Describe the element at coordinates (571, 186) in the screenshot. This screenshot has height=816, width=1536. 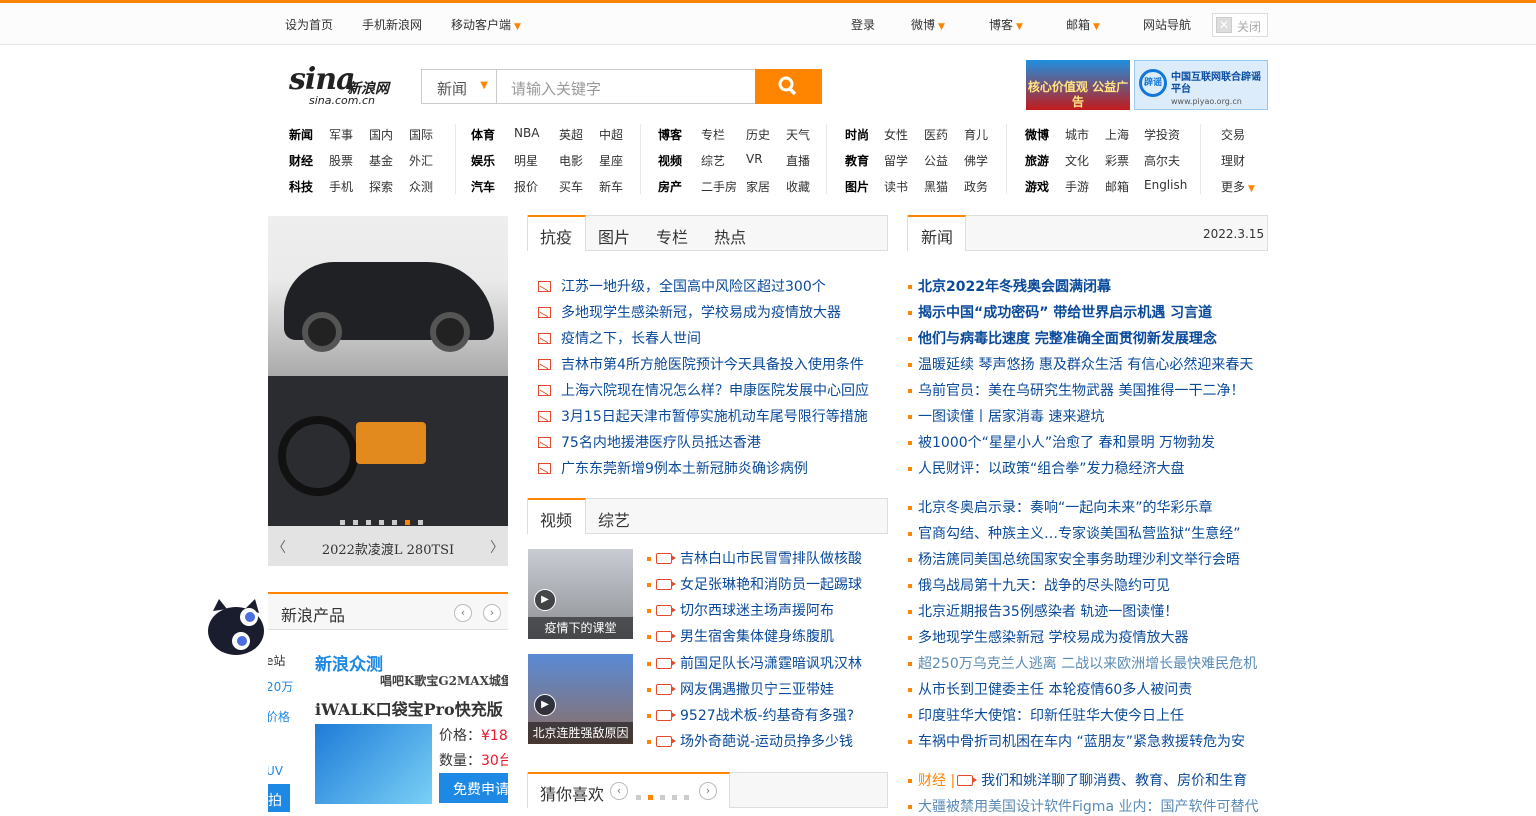
I see `nav-link-c2-2-2: 买车` at that location.